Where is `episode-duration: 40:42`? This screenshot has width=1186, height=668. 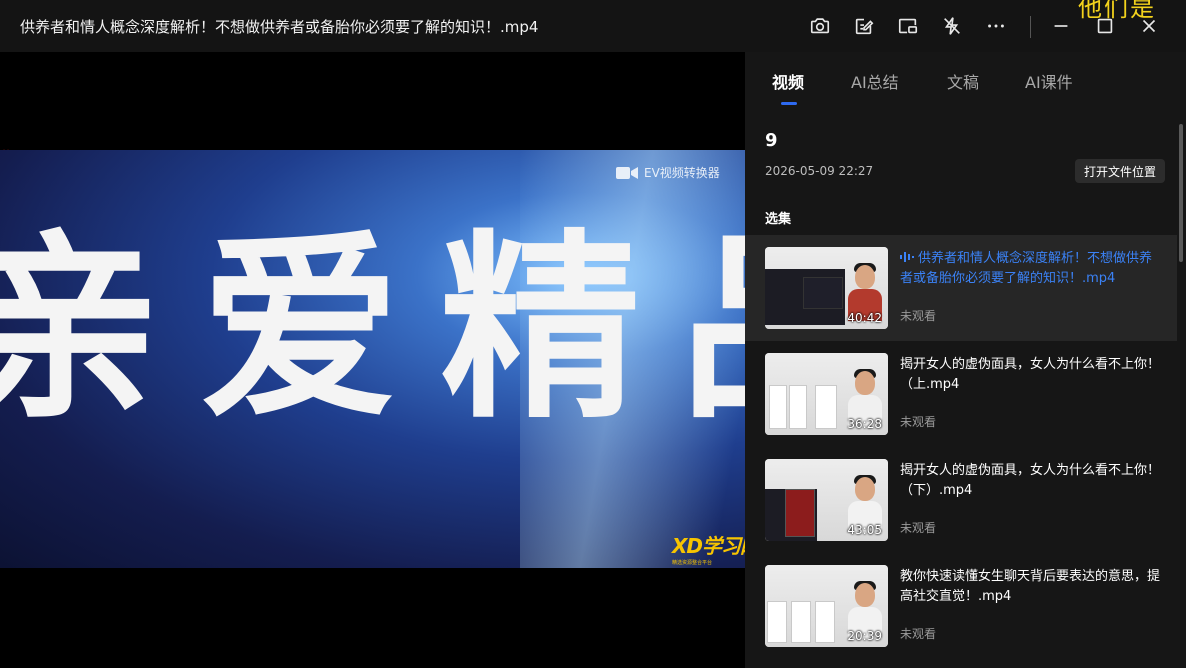
episode-duration: 40:42 is located at coordinates (864, 318).